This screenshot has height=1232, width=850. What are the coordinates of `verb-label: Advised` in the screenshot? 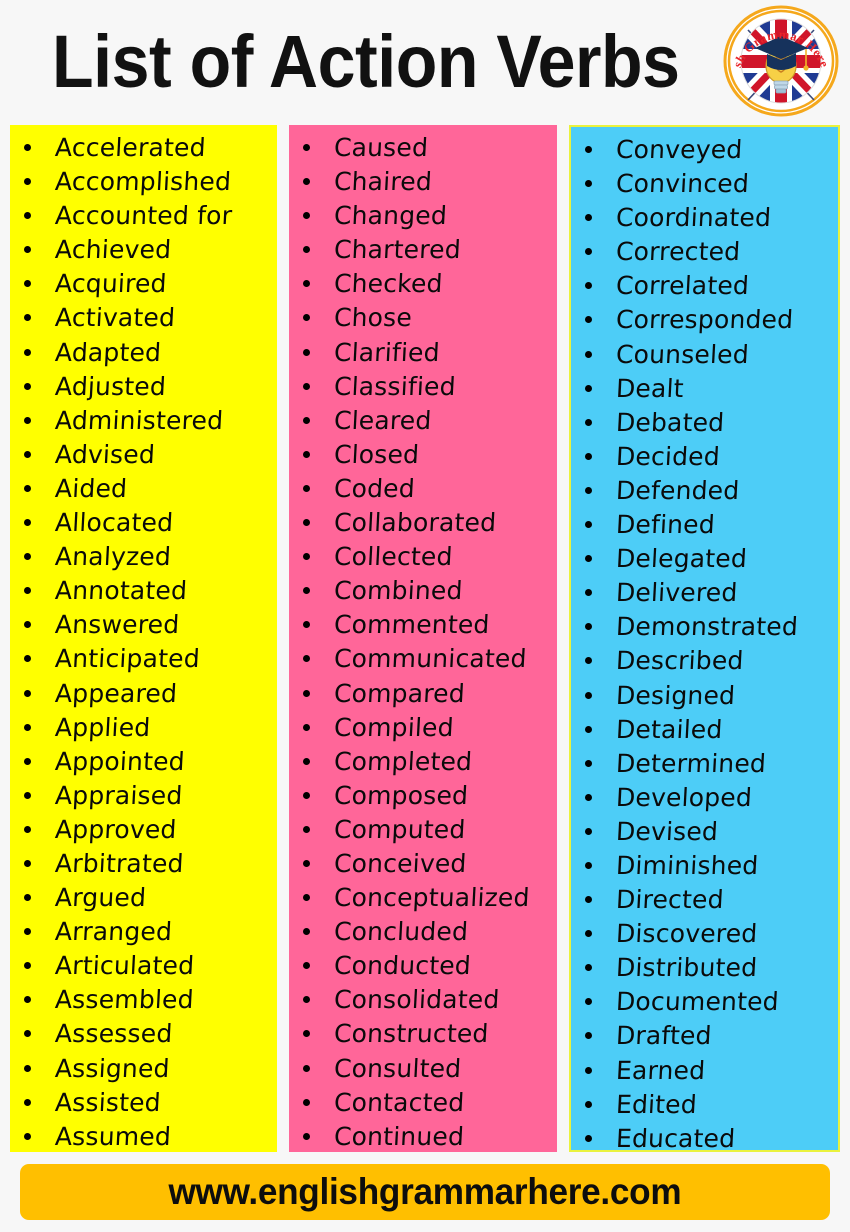 It's located at (105, 454).